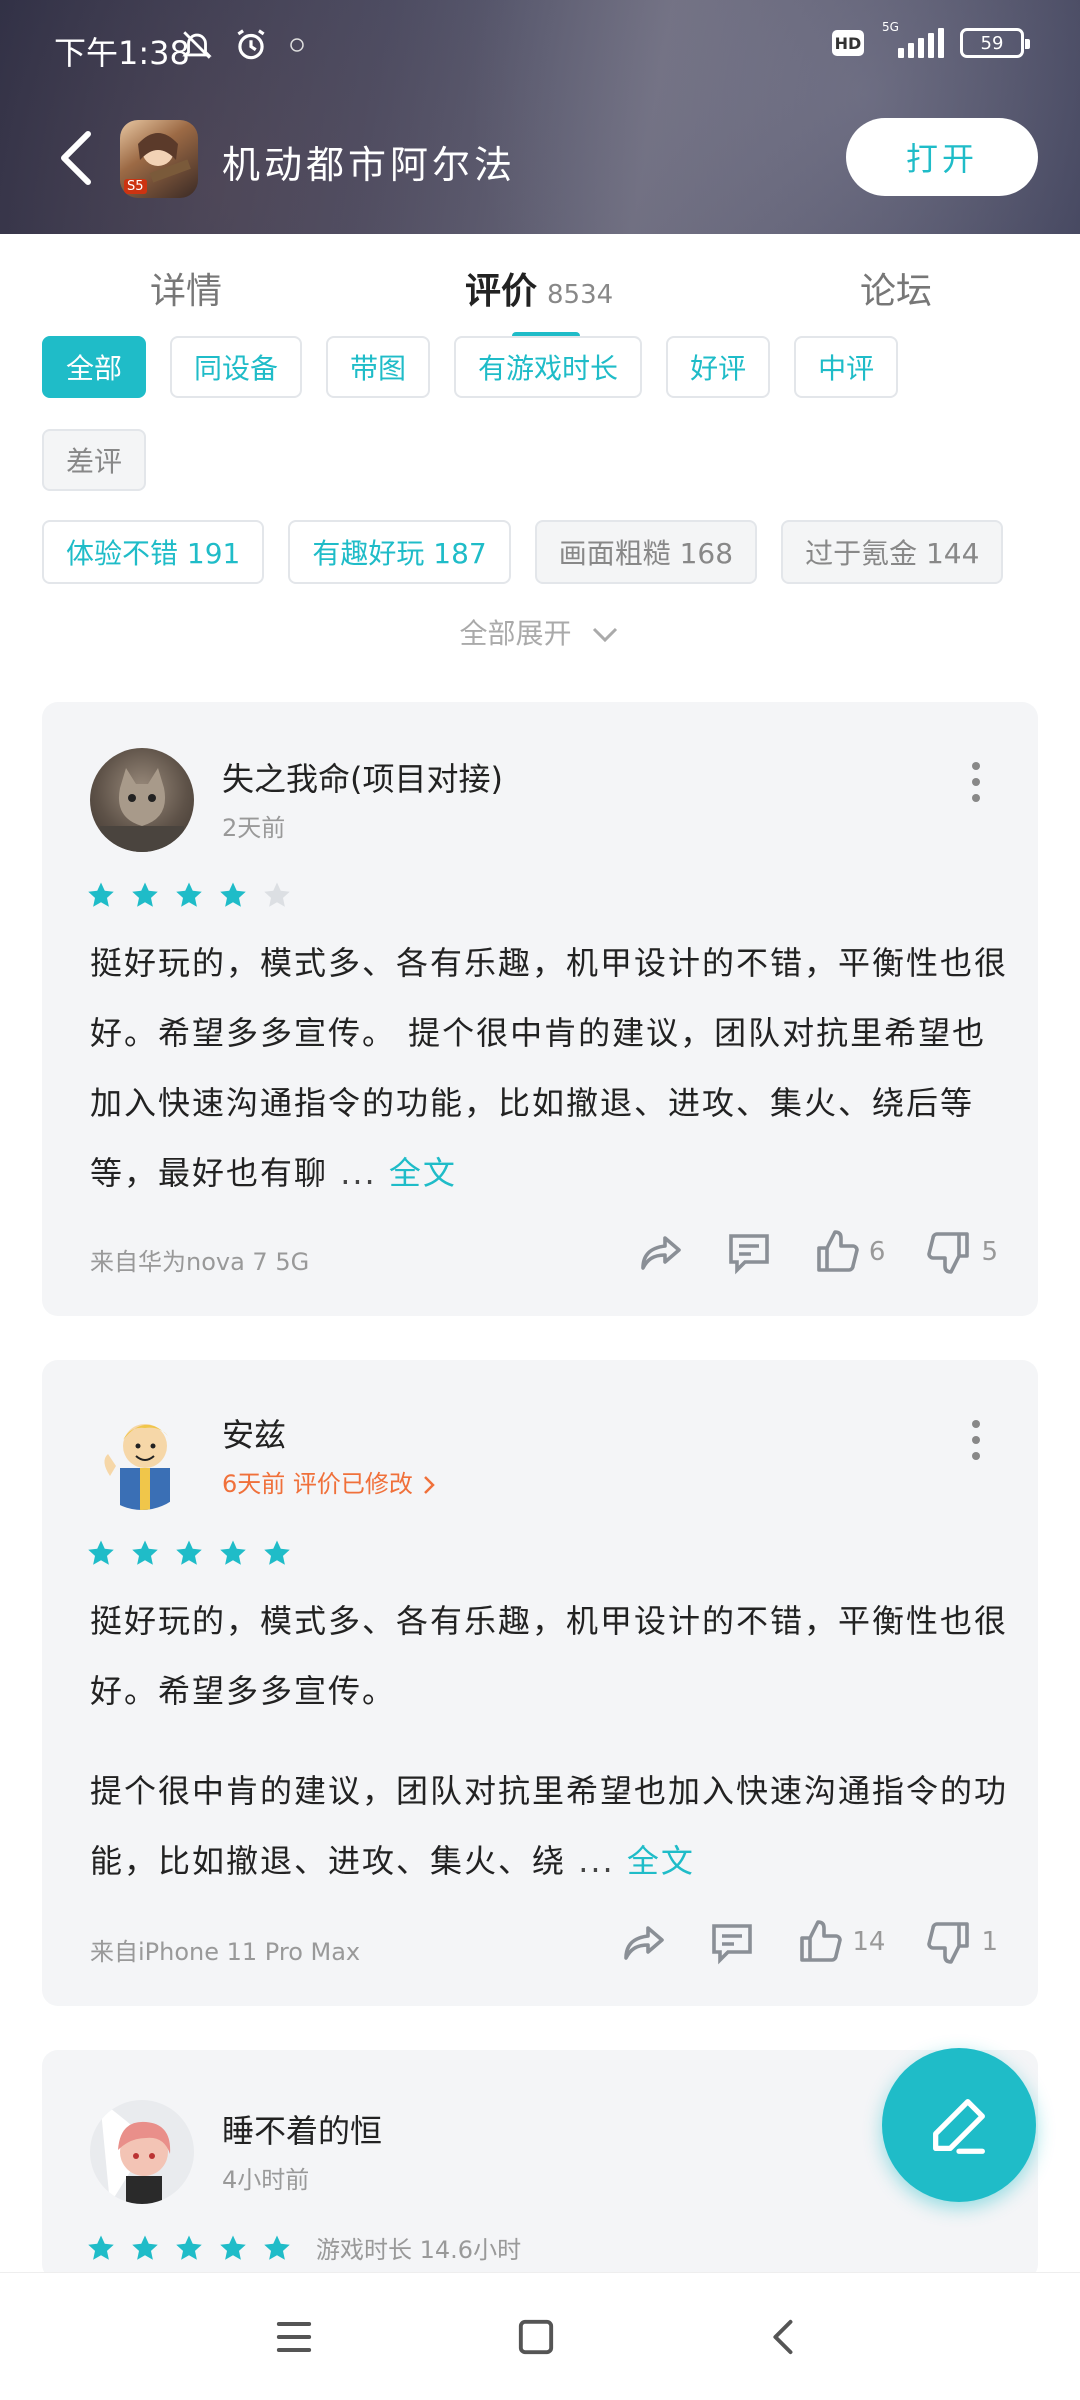  Describe the element at coordinates (540, 160) in the screenshot. I see `app-topbar: S5 机动都市阿尔法 打开` at that location.